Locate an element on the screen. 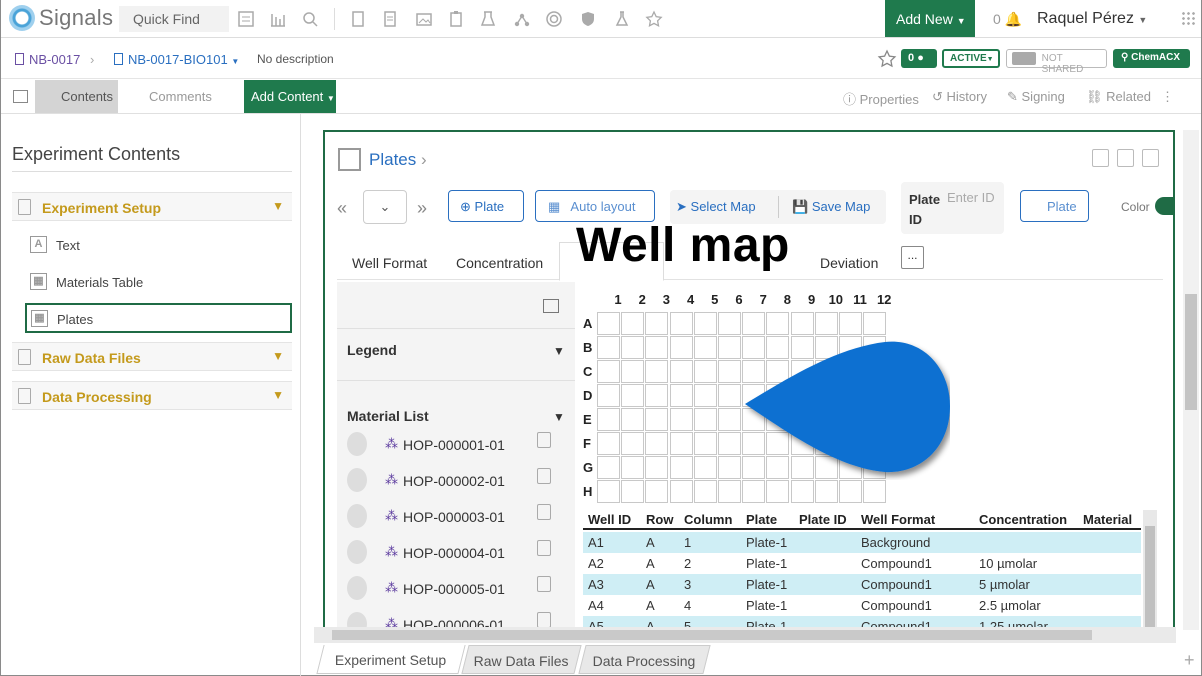  plates-title: Plates › is located at coordinates (398, 160).